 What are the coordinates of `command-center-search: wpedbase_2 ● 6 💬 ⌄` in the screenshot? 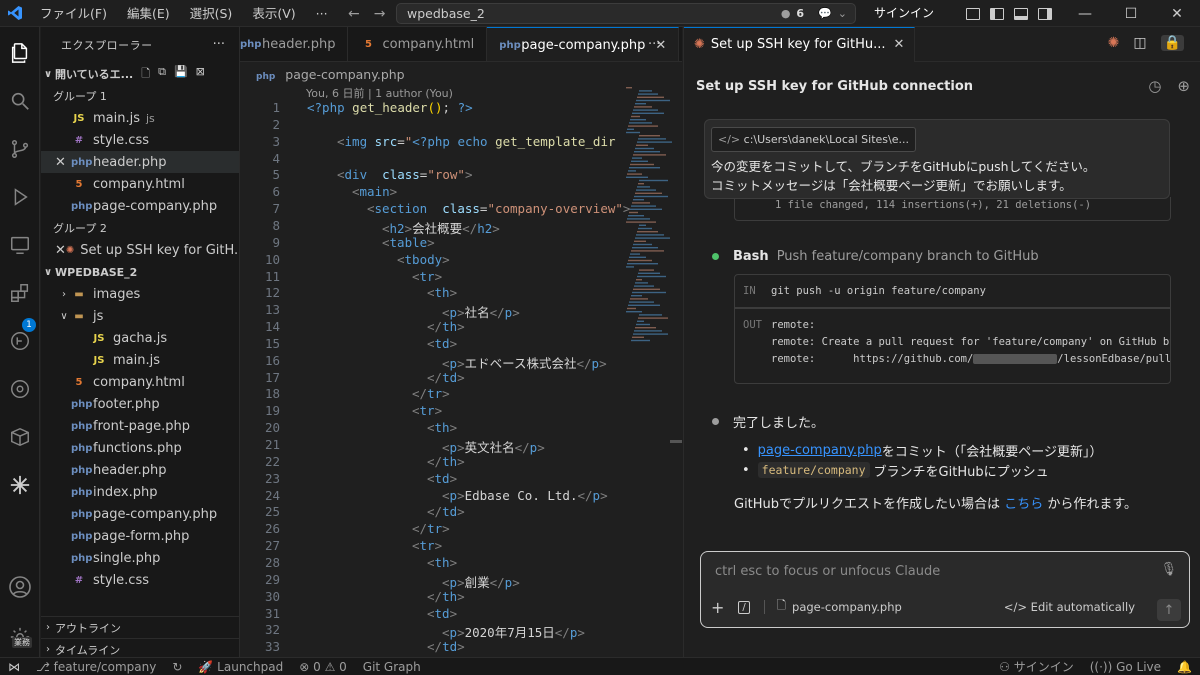 It's located at (626, 13).